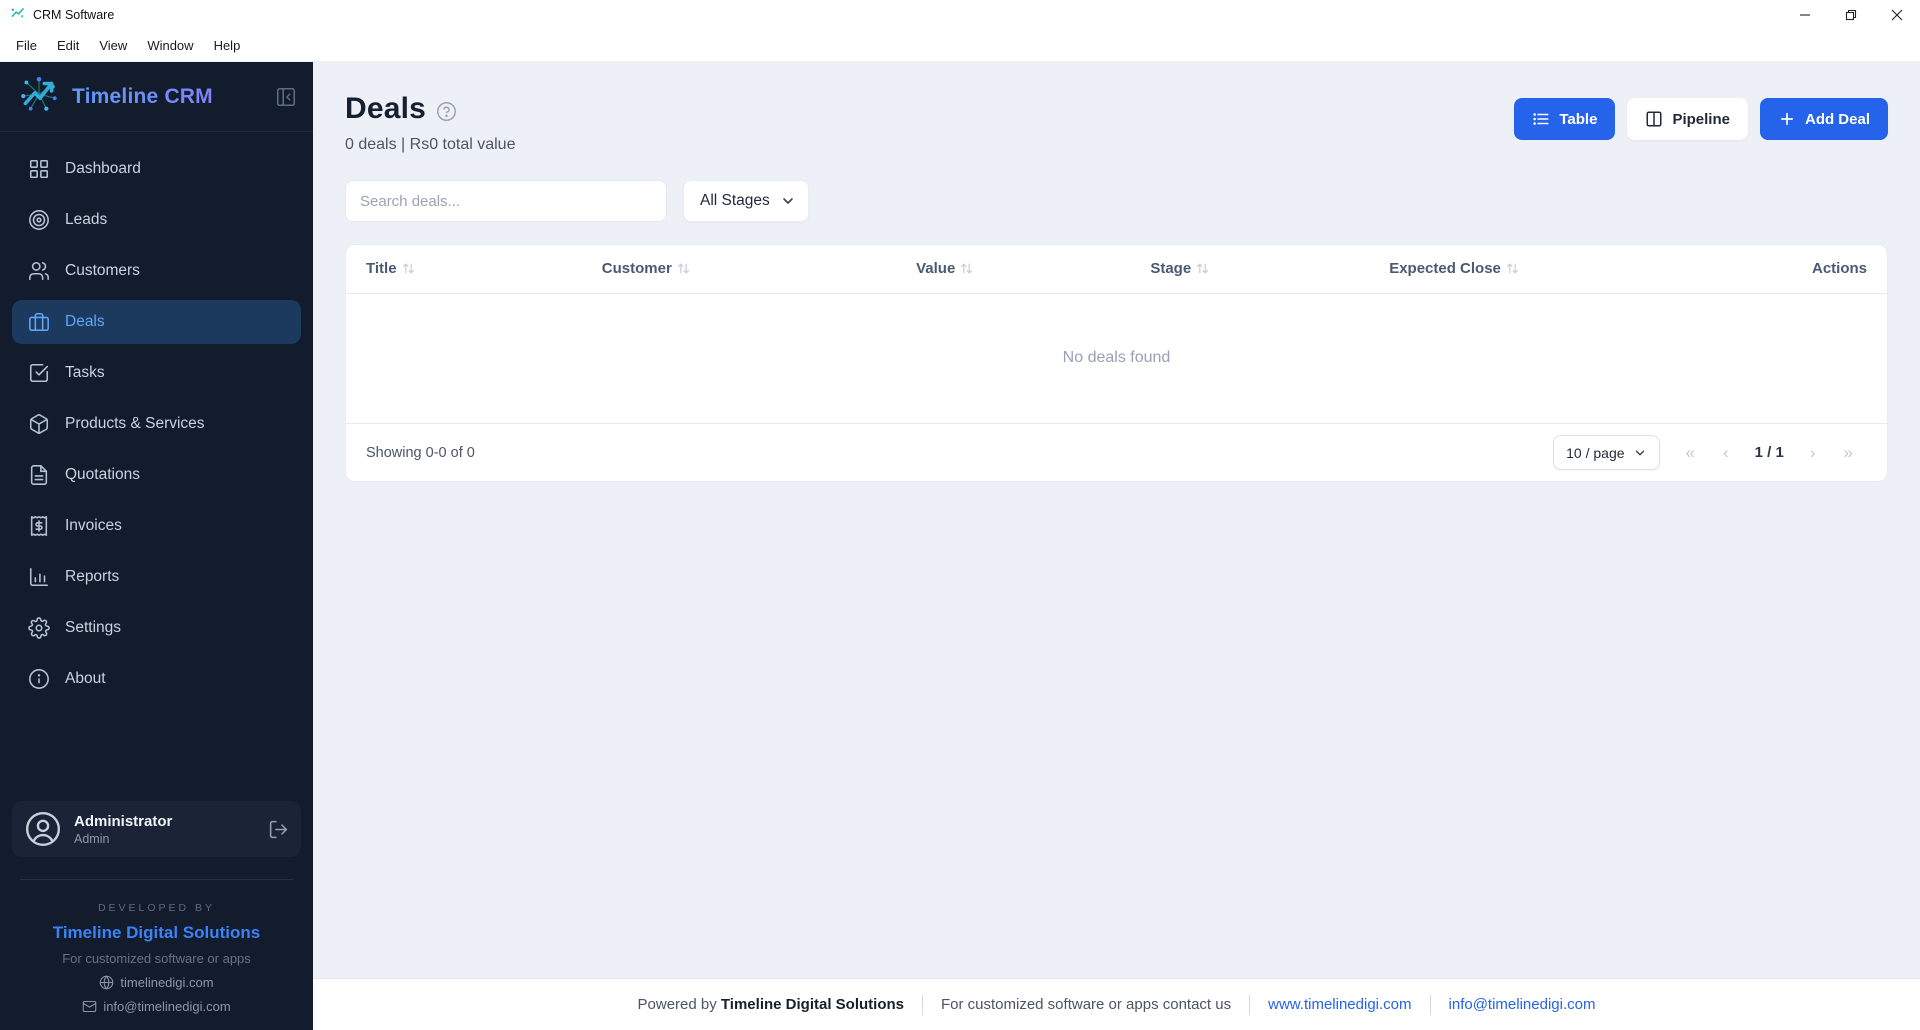 This screenshot has width=1920, height=1030. I want to click on sidebar-item-label: Dashboard, so click(103, 168).